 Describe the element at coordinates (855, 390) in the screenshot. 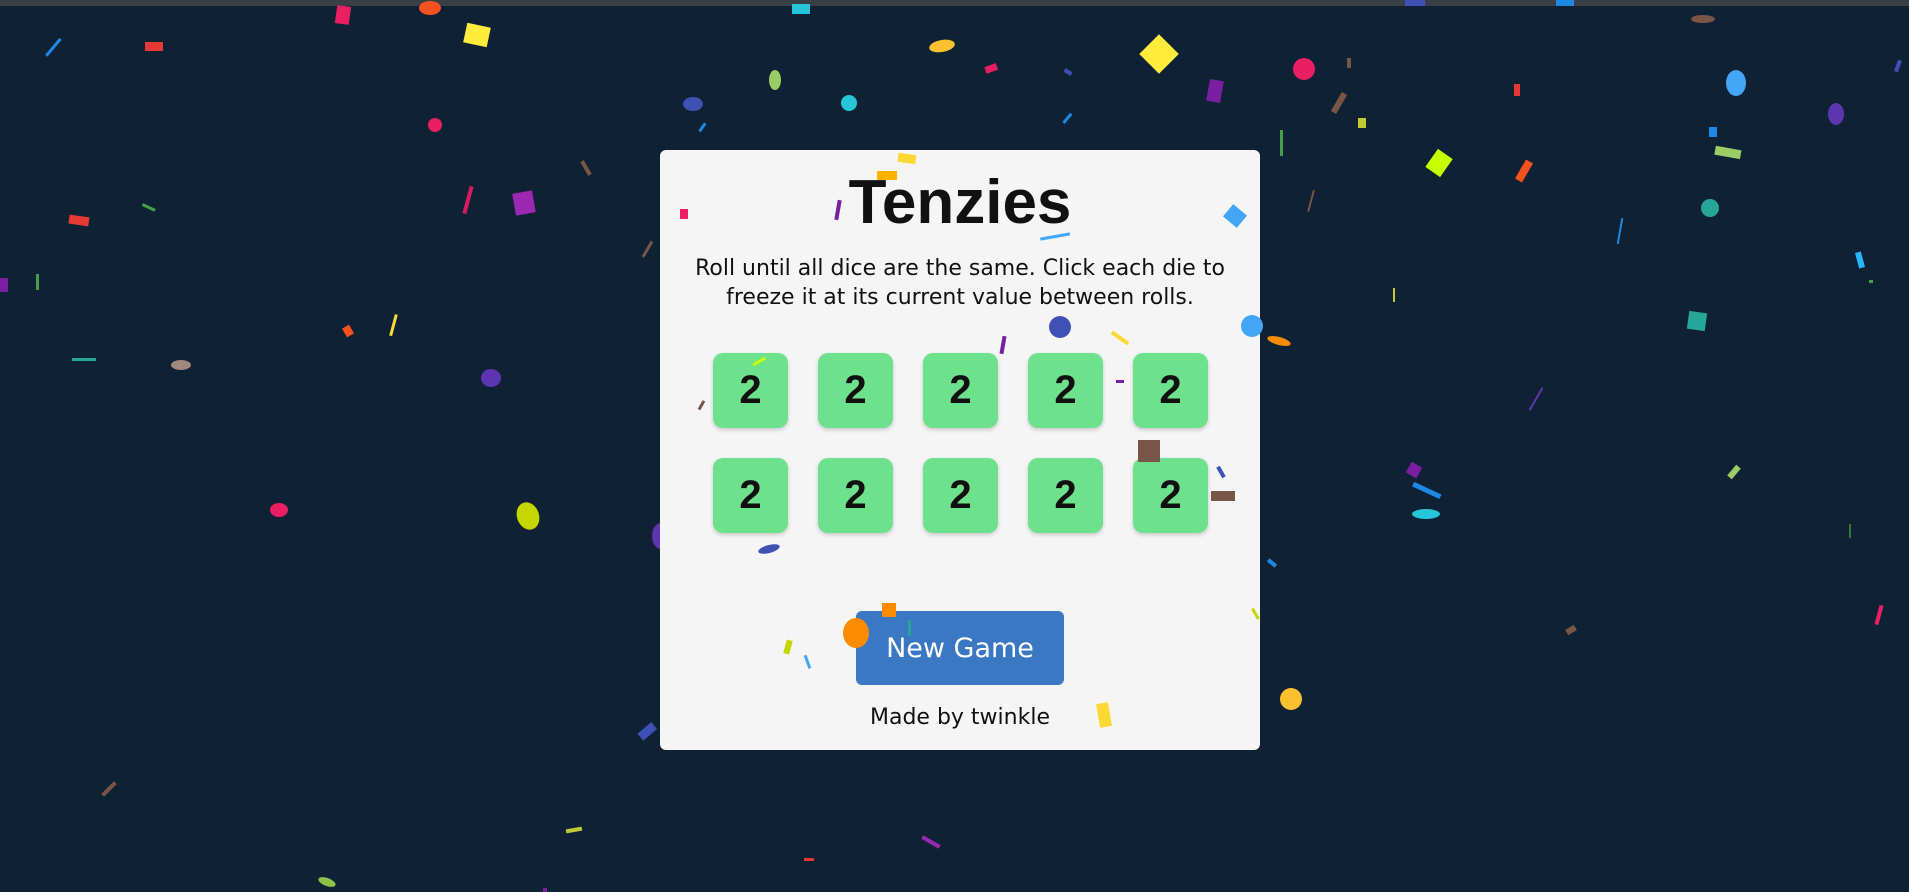

I see `die-2: 2` at that location.